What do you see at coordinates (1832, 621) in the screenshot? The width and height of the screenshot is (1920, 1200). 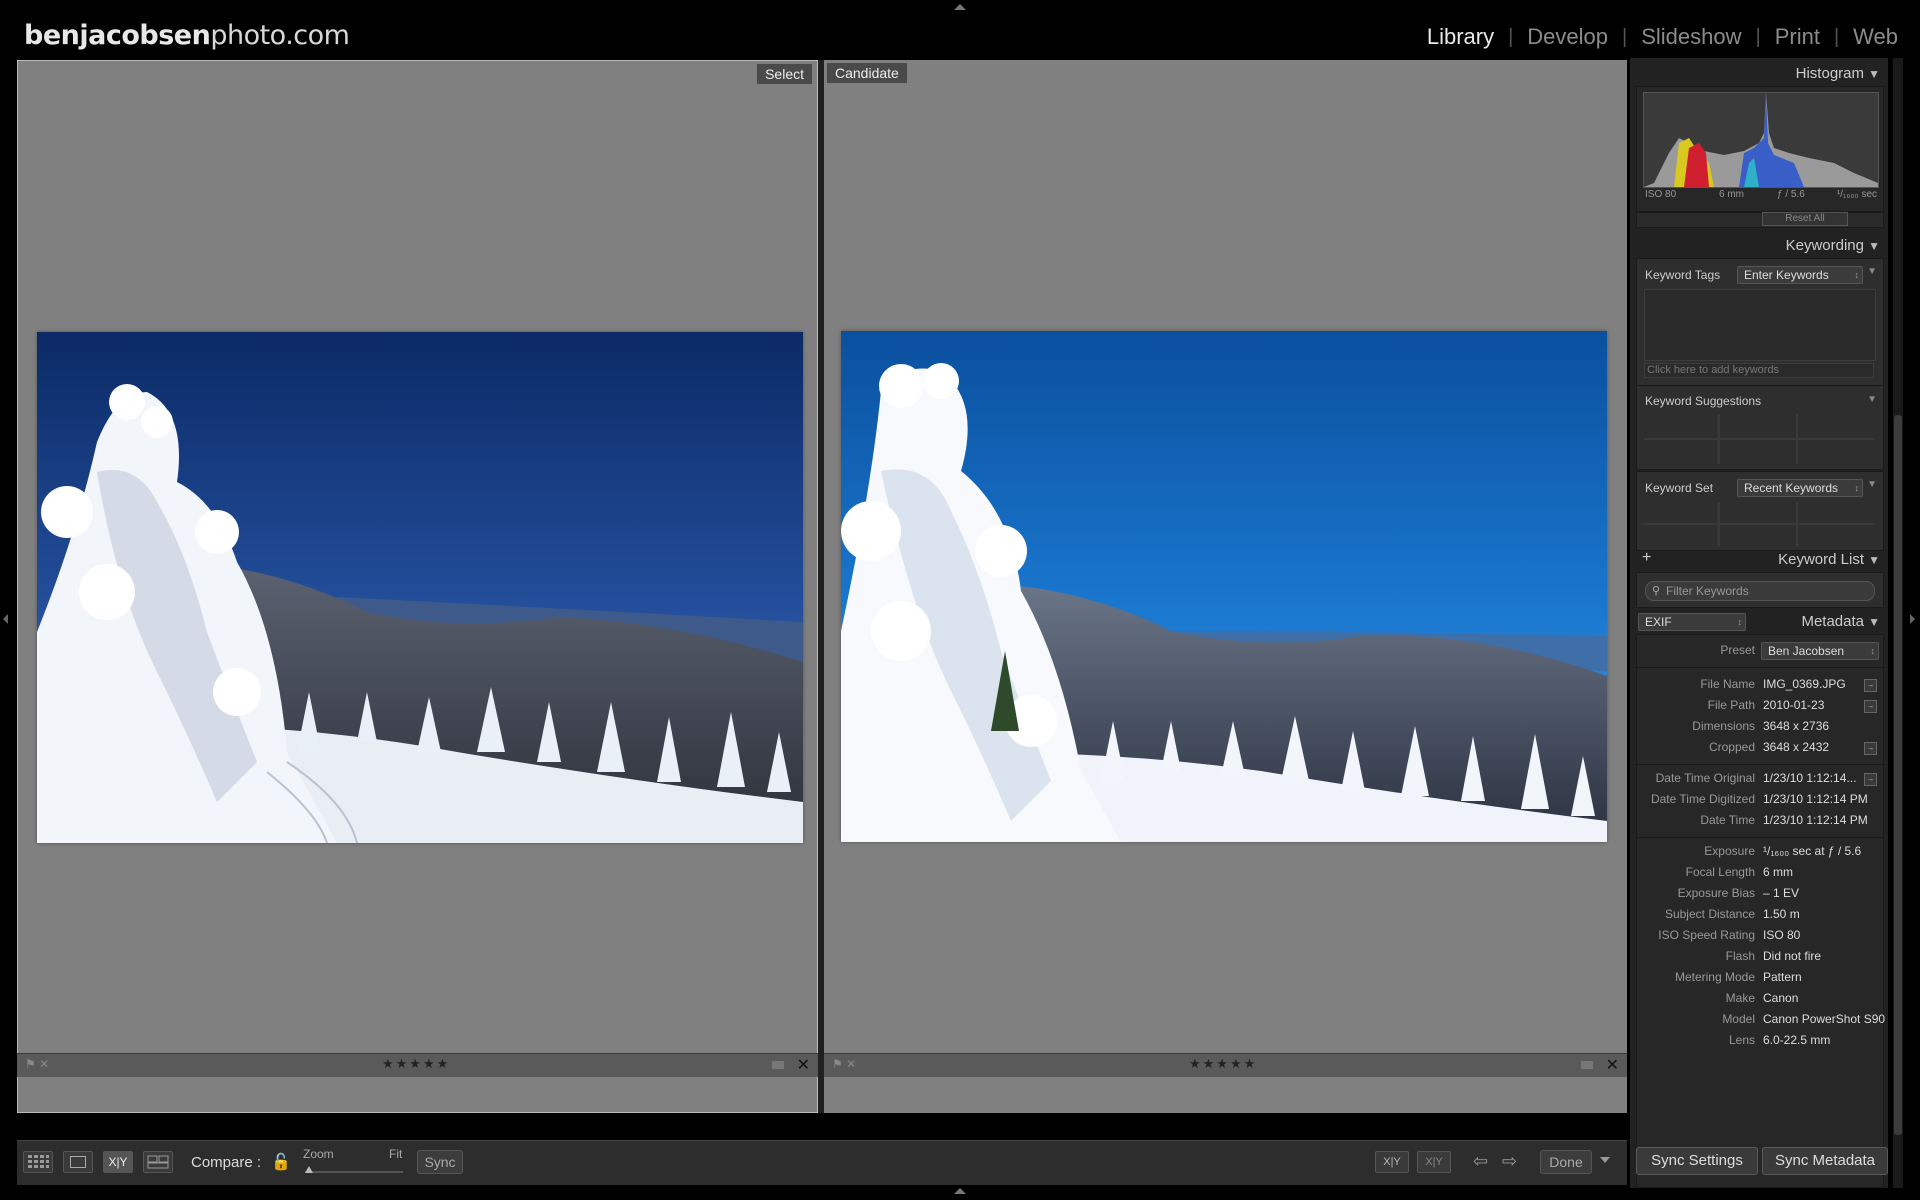 I see `metadata-title: Metadata` at bounding box center [1832, 621].